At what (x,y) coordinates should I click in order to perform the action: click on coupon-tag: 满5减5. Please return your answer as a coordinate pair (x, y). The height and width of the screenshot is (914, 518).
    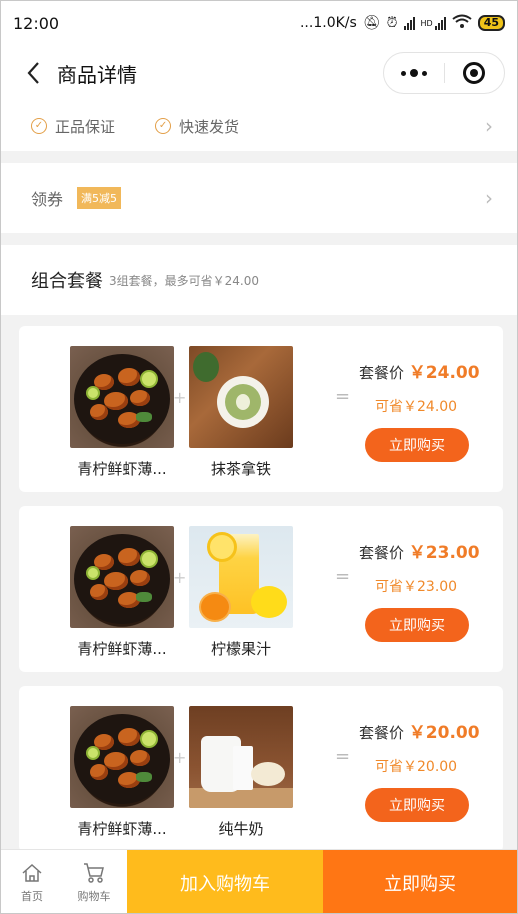
    Looking at the image, I should click on (99, 198).